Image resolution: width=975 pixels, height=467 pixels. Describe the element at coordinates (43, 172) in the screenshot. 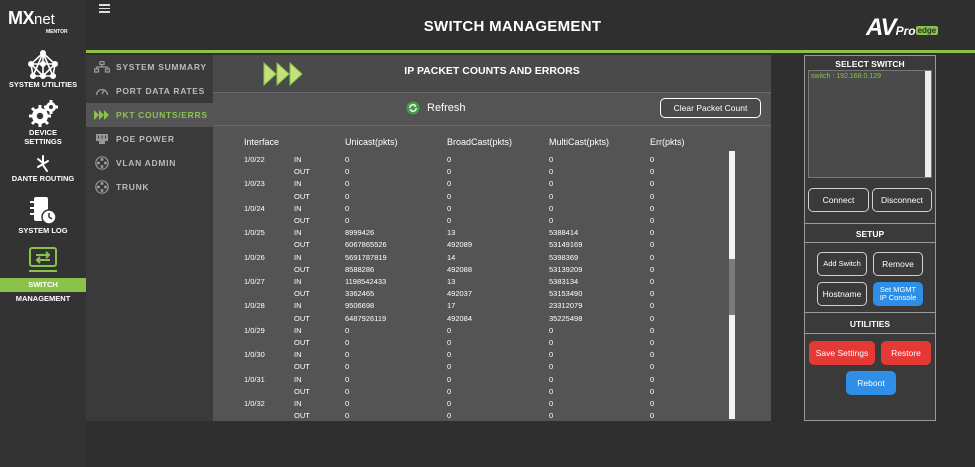

I see `rail-item-dante-routing: DANTE ROUTING` at that location.